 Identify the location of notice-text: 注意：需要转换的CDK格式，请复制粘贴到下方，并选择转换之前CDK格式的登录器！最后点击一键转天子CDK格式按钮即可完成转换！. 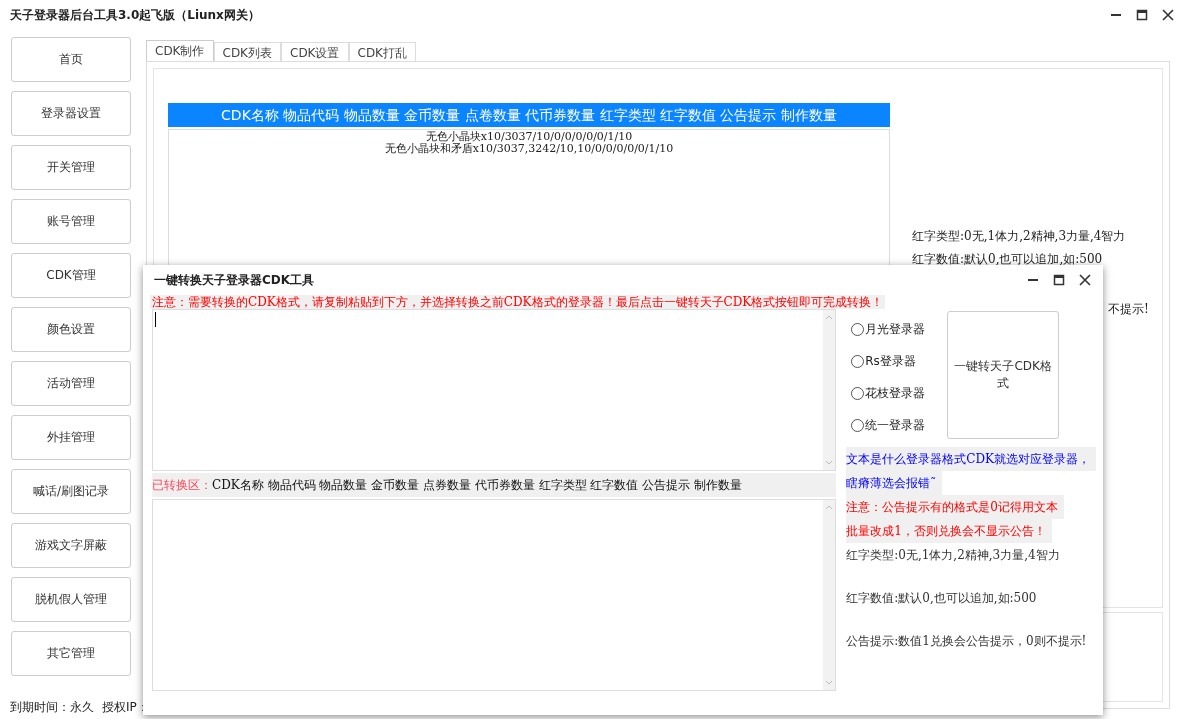
(518, 302).